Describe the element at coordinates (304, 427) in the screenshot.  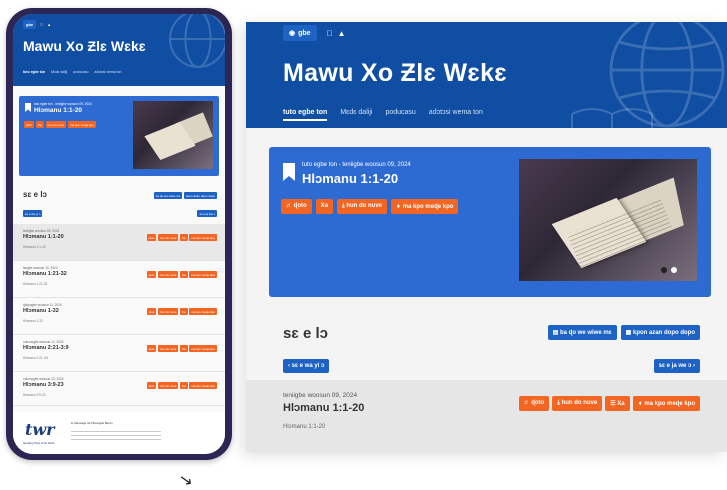
I see `row-subtitle: Hlɔmanu 1:1-20` at that location.